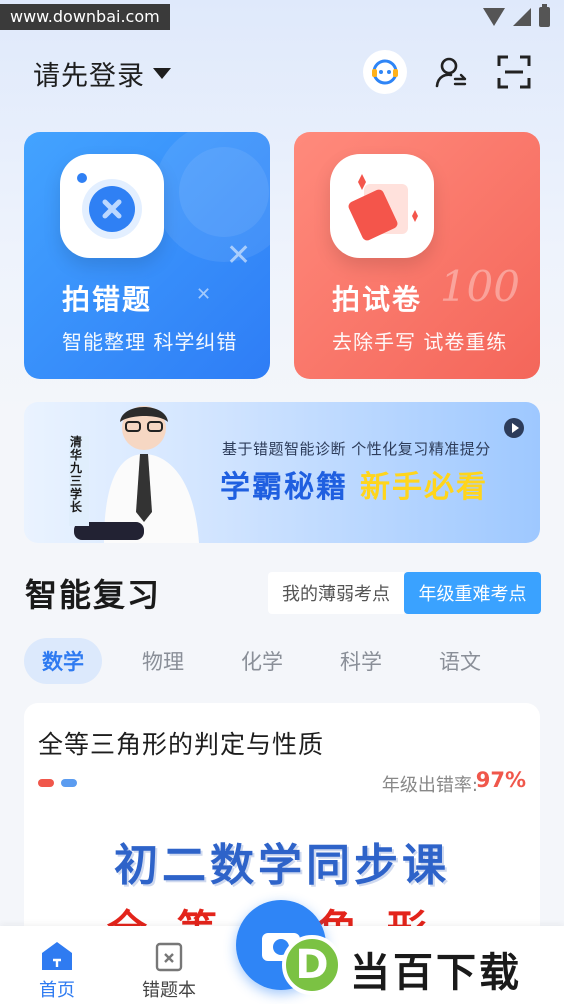 The width and height of the screenshot is (564, 1004). What do you see at coordinates (361, 661) in the screenshot?
I see `tab-science: 科学` at bounding box center [361, 661].